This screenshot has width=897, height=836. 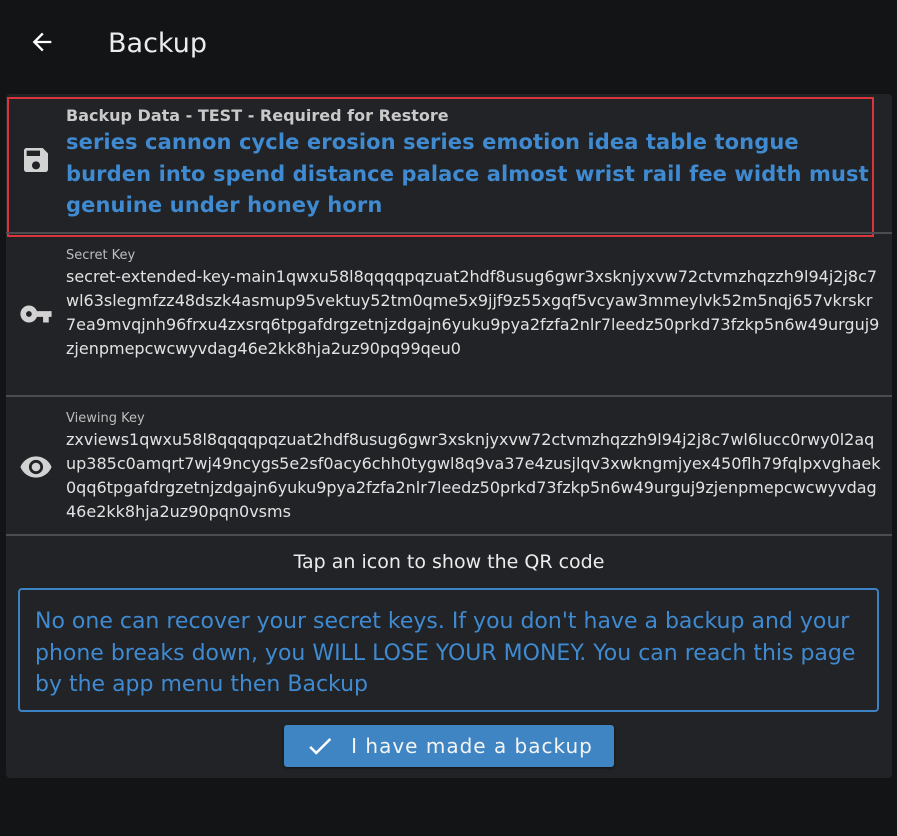 What do you see at coordinates (448, 44) in the screenshot?
I see `app-bar: Backup` at bounding box center [448, 44].